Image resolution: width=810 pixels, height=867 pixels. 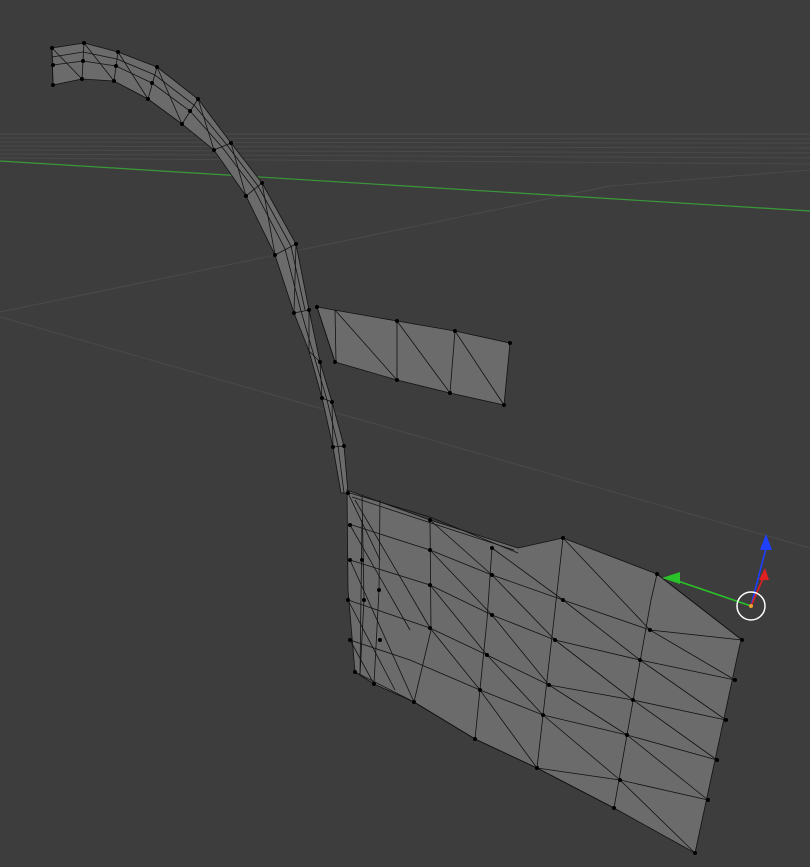 What do you see at coordinates (405, 186) in the screenshot?
I see `y-axis-line` at bounding box center [405, 186].